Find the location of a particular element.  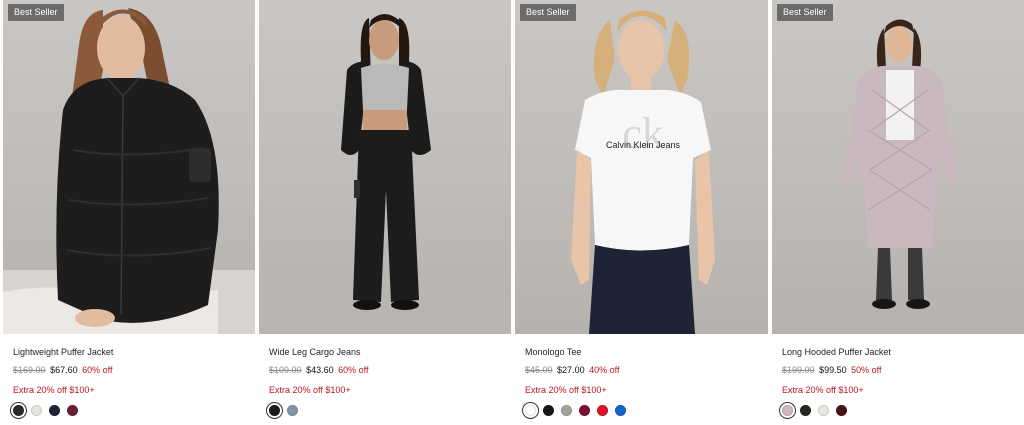

product-name: Wide Leg Cargo Jeans is located at coordinates (390, 352).